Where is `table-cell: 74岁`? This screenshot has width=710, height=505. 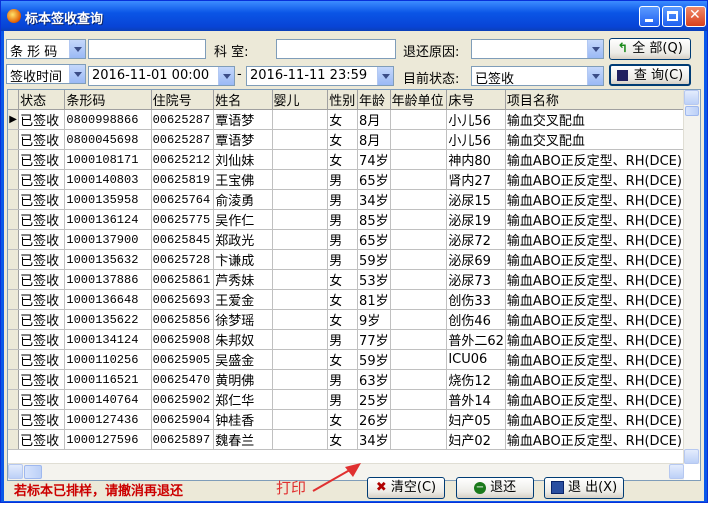 table-cell: 74岁 is located at coordinates (374, 159).